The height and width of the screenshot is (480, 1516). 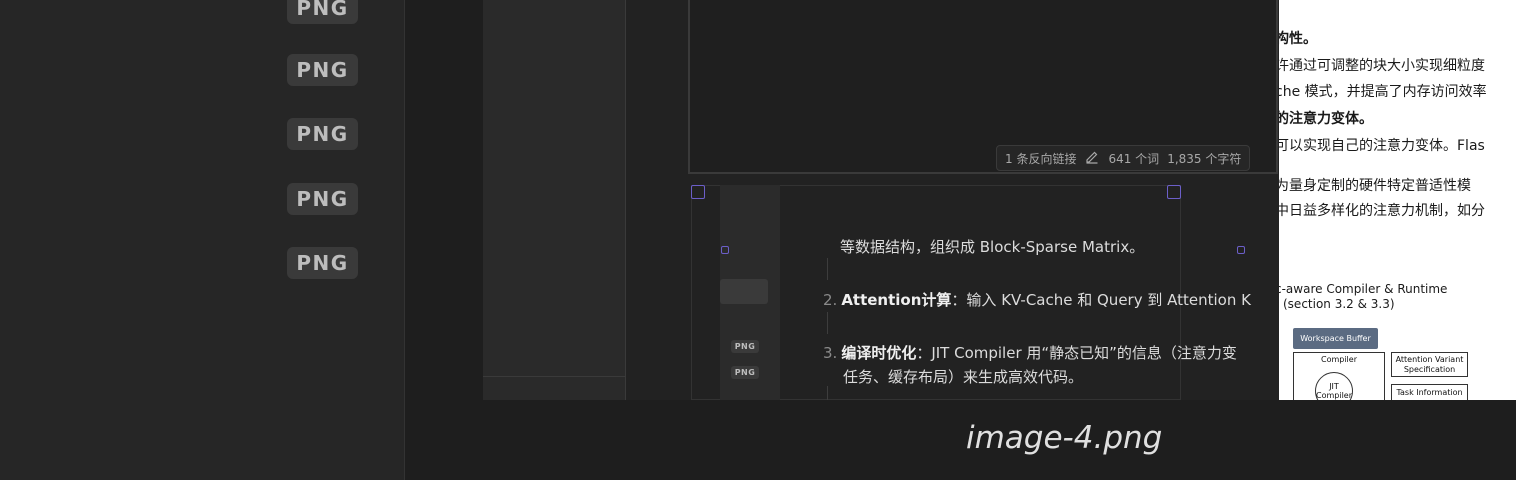 I want to click on doc-text-line: che 模式，并提高了内存访问效率, so click(x=1383, y=92).